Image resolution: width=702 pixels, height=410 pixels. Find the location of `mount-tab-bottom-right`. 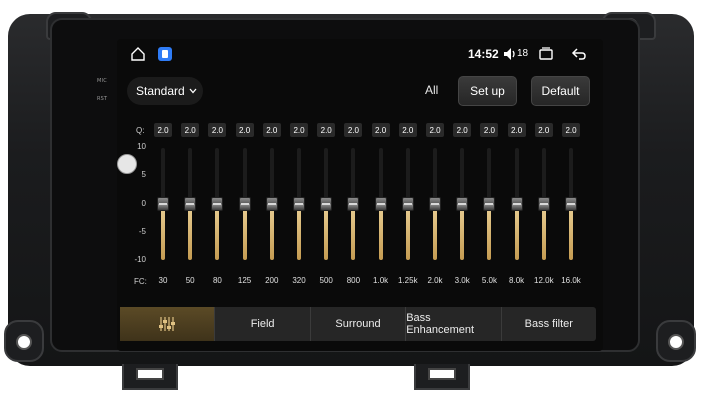

mount-tab-bottom-right is located at coordinates (676, 341).